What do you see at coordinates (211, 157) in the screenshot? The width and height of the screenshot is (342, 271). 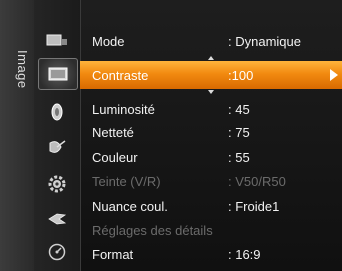 I see `menu-item-couleur: Couleur : 55` at bounding box center [211, 157].